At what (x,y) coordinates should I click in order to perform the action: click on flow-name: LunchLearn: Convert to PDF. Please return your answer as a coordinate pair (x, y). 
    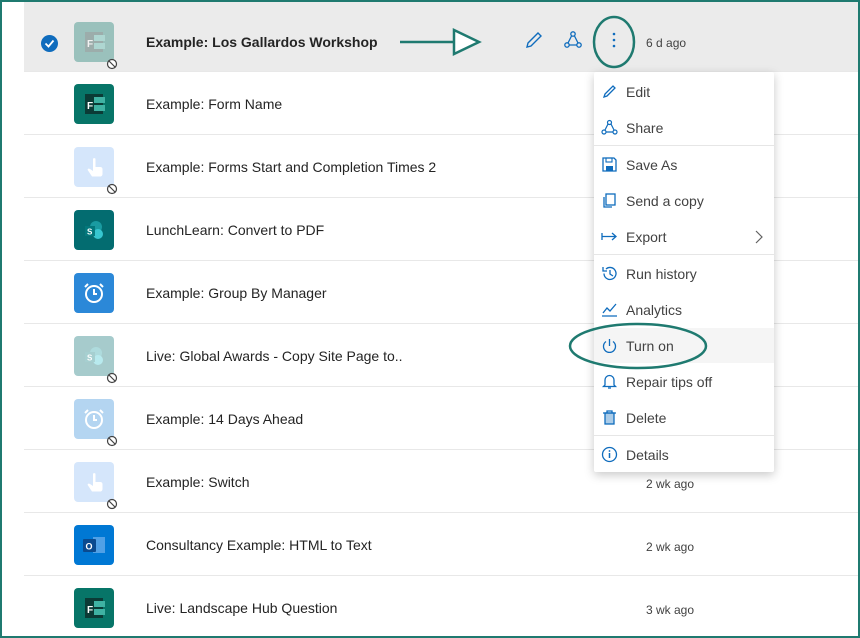
    Looking at the image, I should click on (235, 230).